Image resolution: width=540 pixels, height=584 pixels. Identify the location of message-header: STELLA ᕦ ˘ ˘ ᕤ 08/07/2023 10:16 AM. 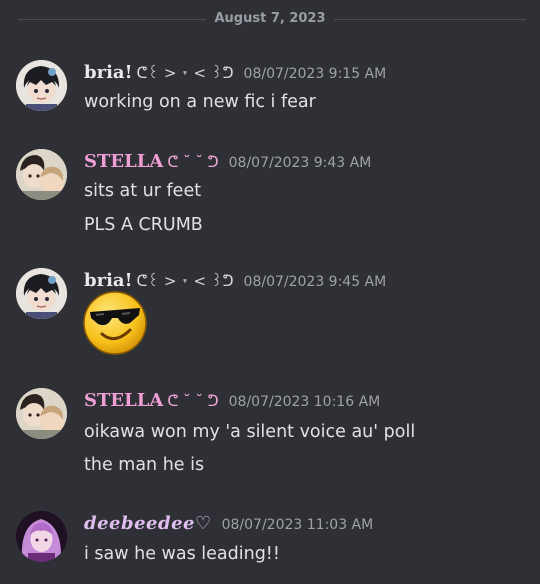
(232, 400).